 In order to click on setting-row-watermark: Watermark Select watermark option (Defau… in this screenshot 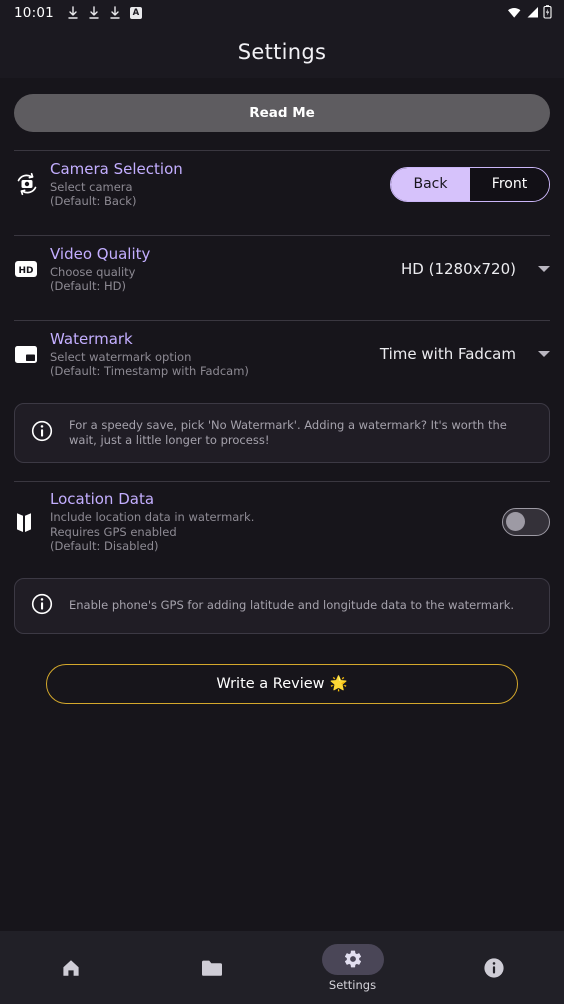, I will do `click(282, 354)`.